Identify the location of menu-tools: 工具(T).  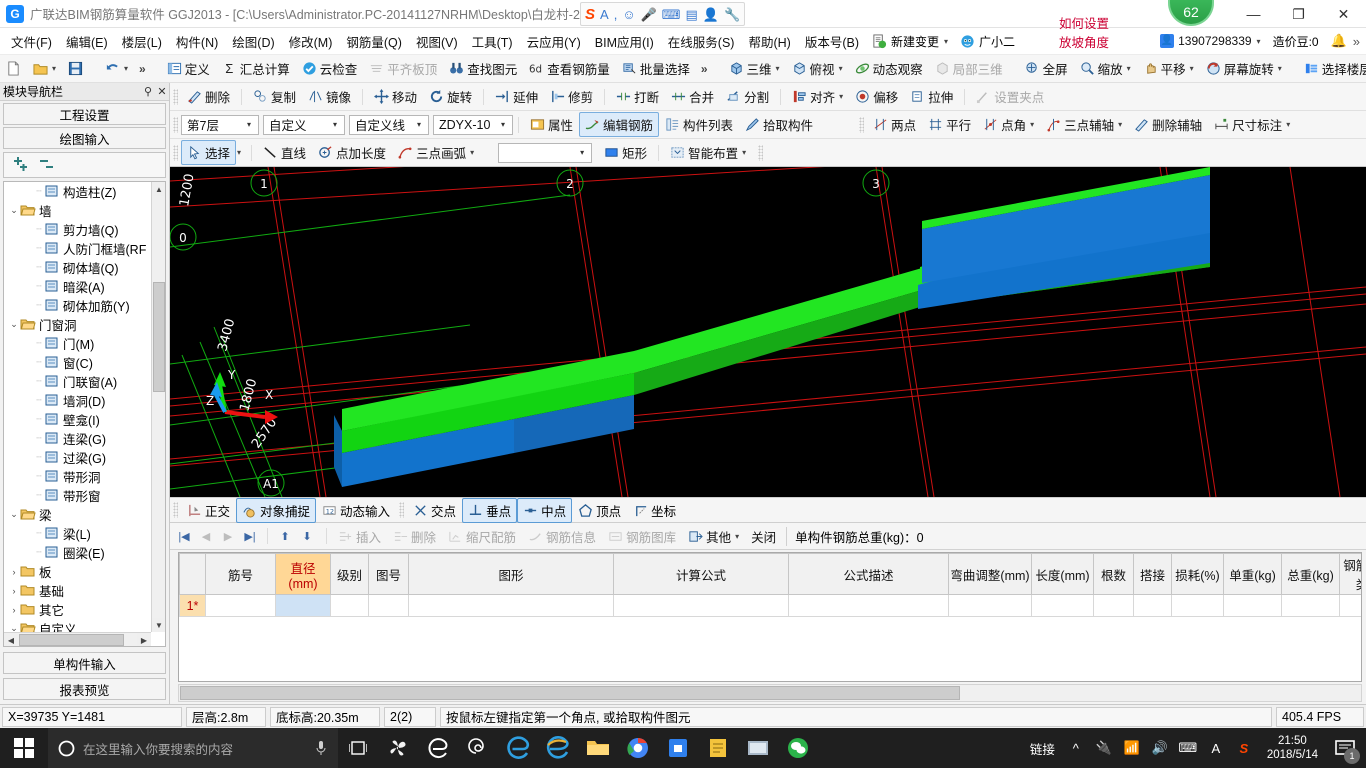
(492, 41).